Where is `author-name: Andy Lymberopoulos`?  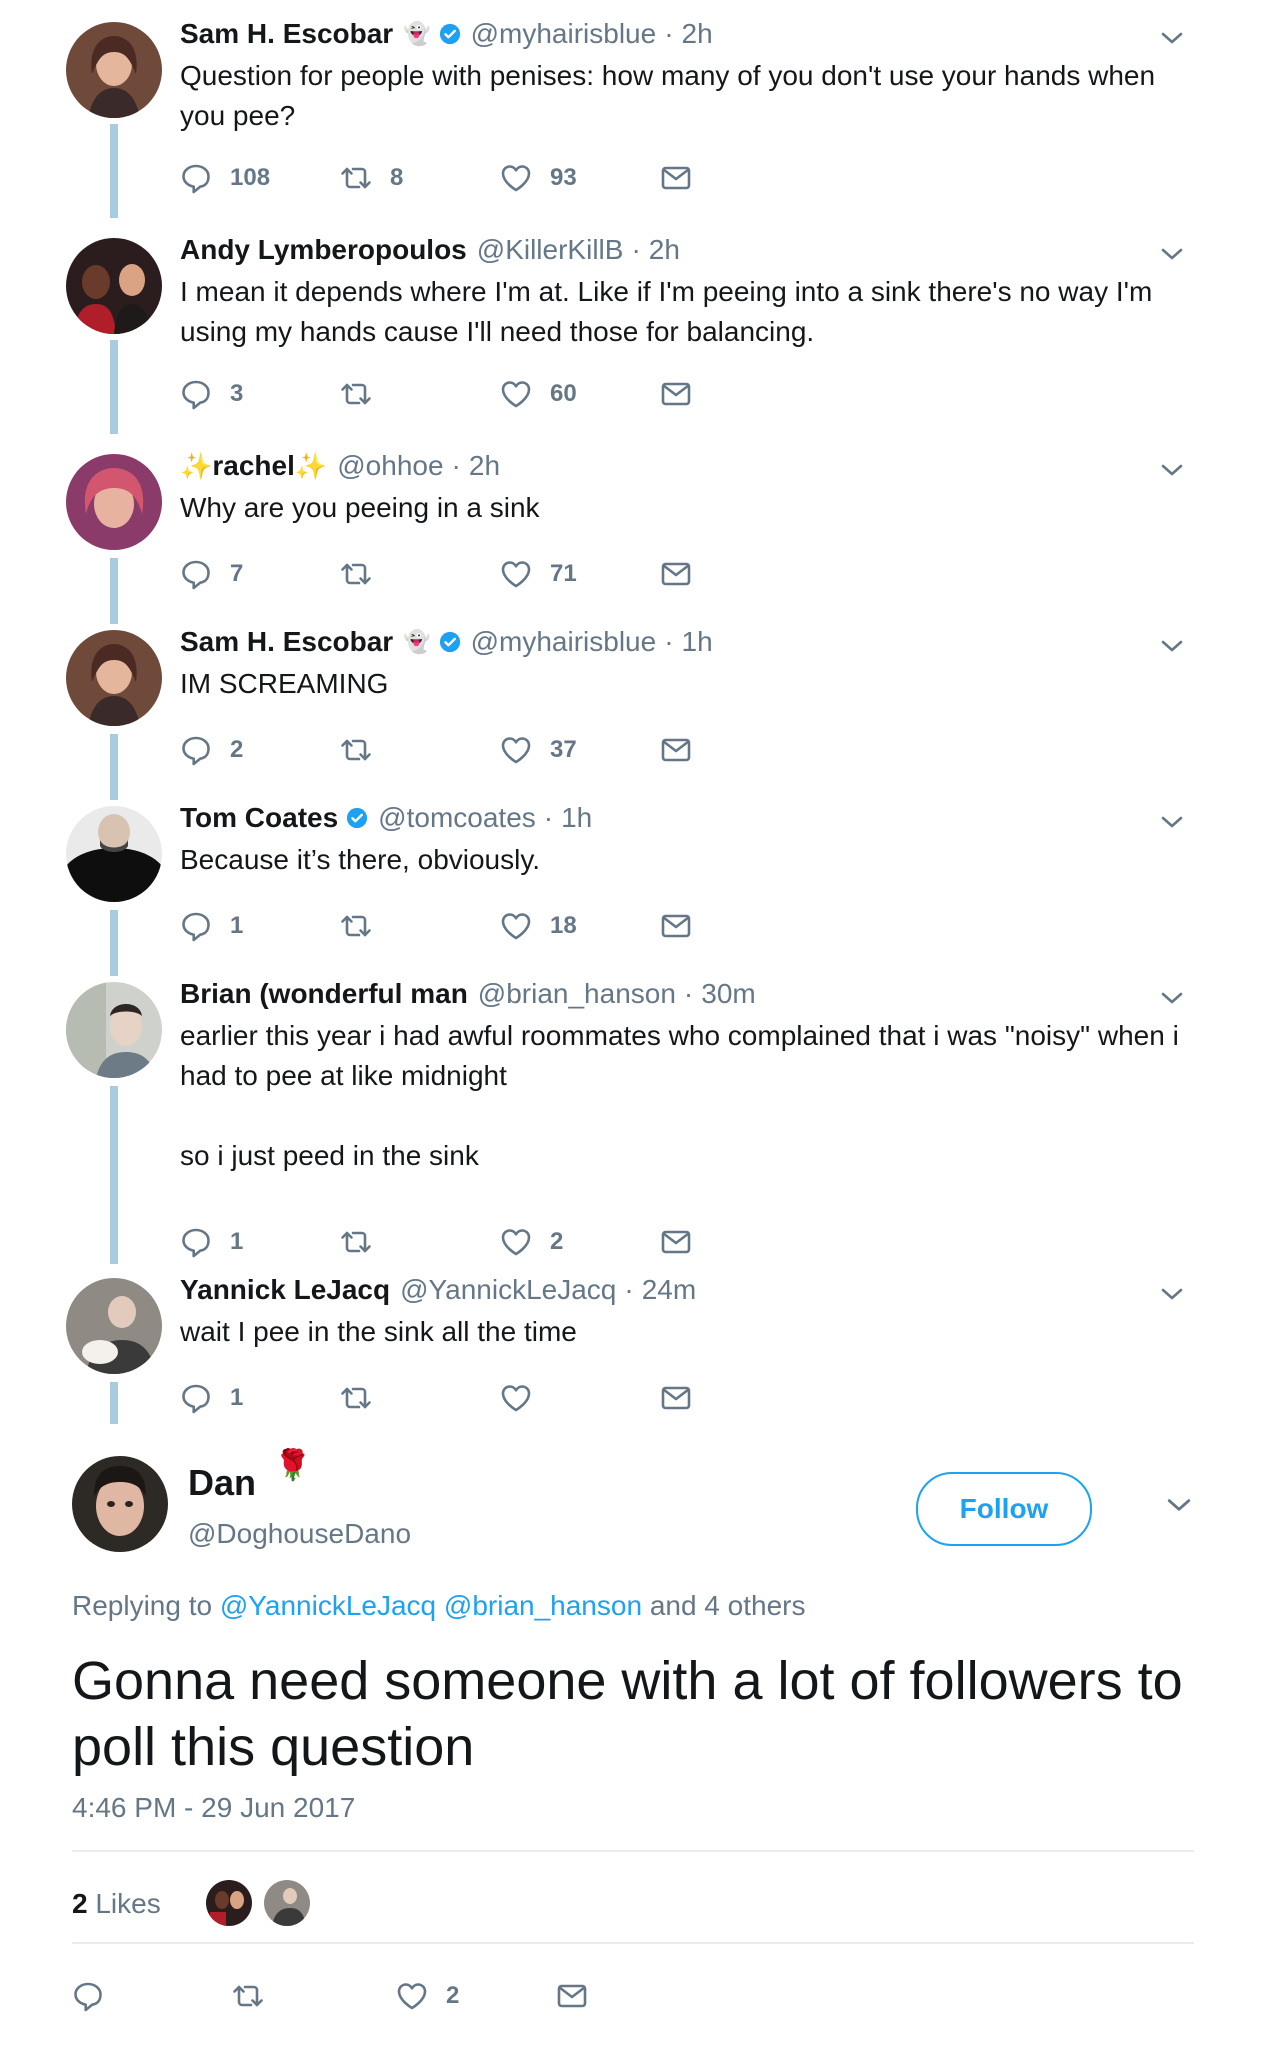
author-name: Andy Lymberopoulos is located at coordinates (323, 250).